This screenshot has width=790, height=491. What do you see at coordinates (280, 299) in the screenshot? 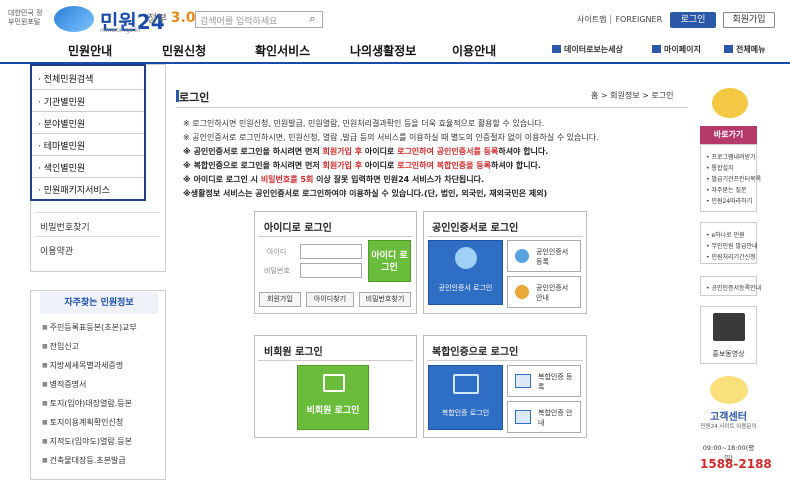
I see `join-small-button: 회원가입` at bounding box center [280, 299].